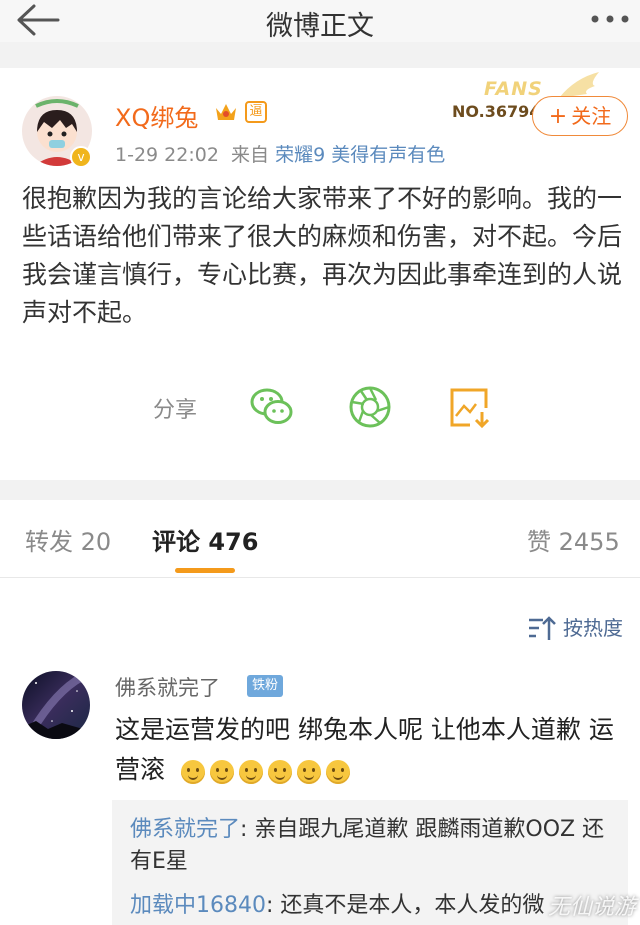 The image size is (640, 925). Describe the element at coordinates (320, 26) in the screenshot. I see `page-title: 微博正文` at that location.